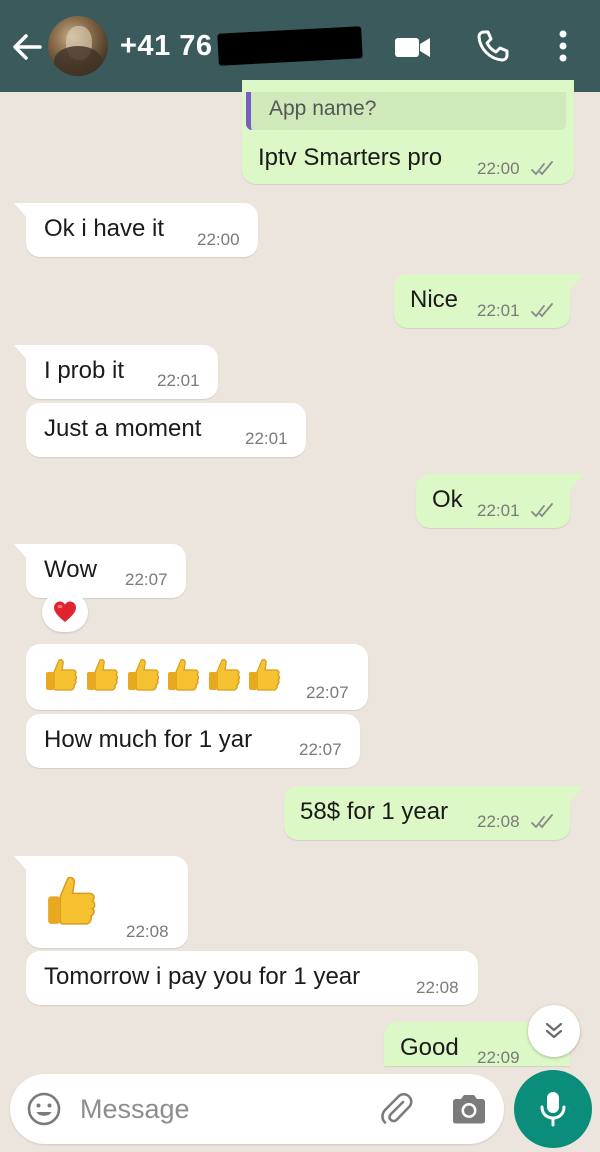  Describe the element at coordinates (27, 47) in the screenshot. I see `back-arrow-icon` at that location.